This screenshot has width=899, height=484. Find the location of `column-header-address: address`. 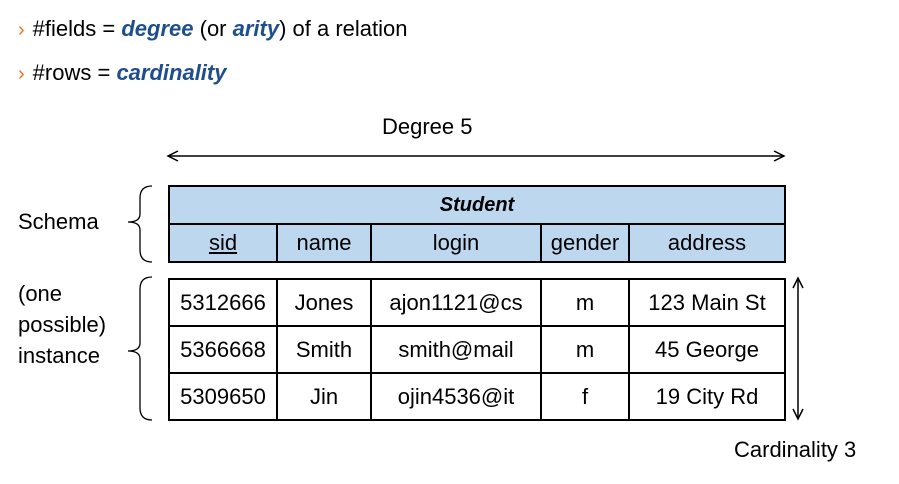

column-header-address: address is located at coordinates (707, 243).